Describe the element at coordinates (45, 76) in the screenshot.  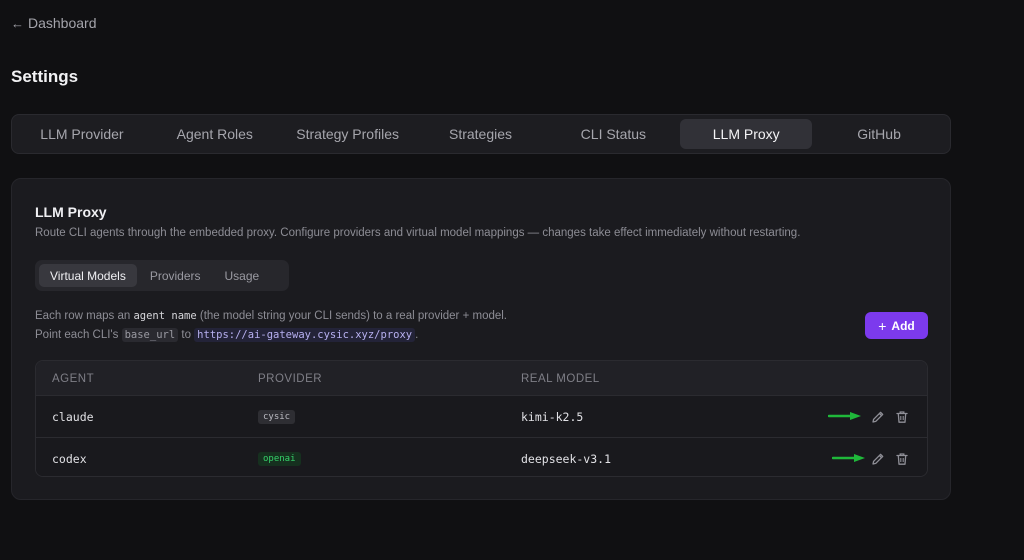
I see `page-title: Settings` at that location.